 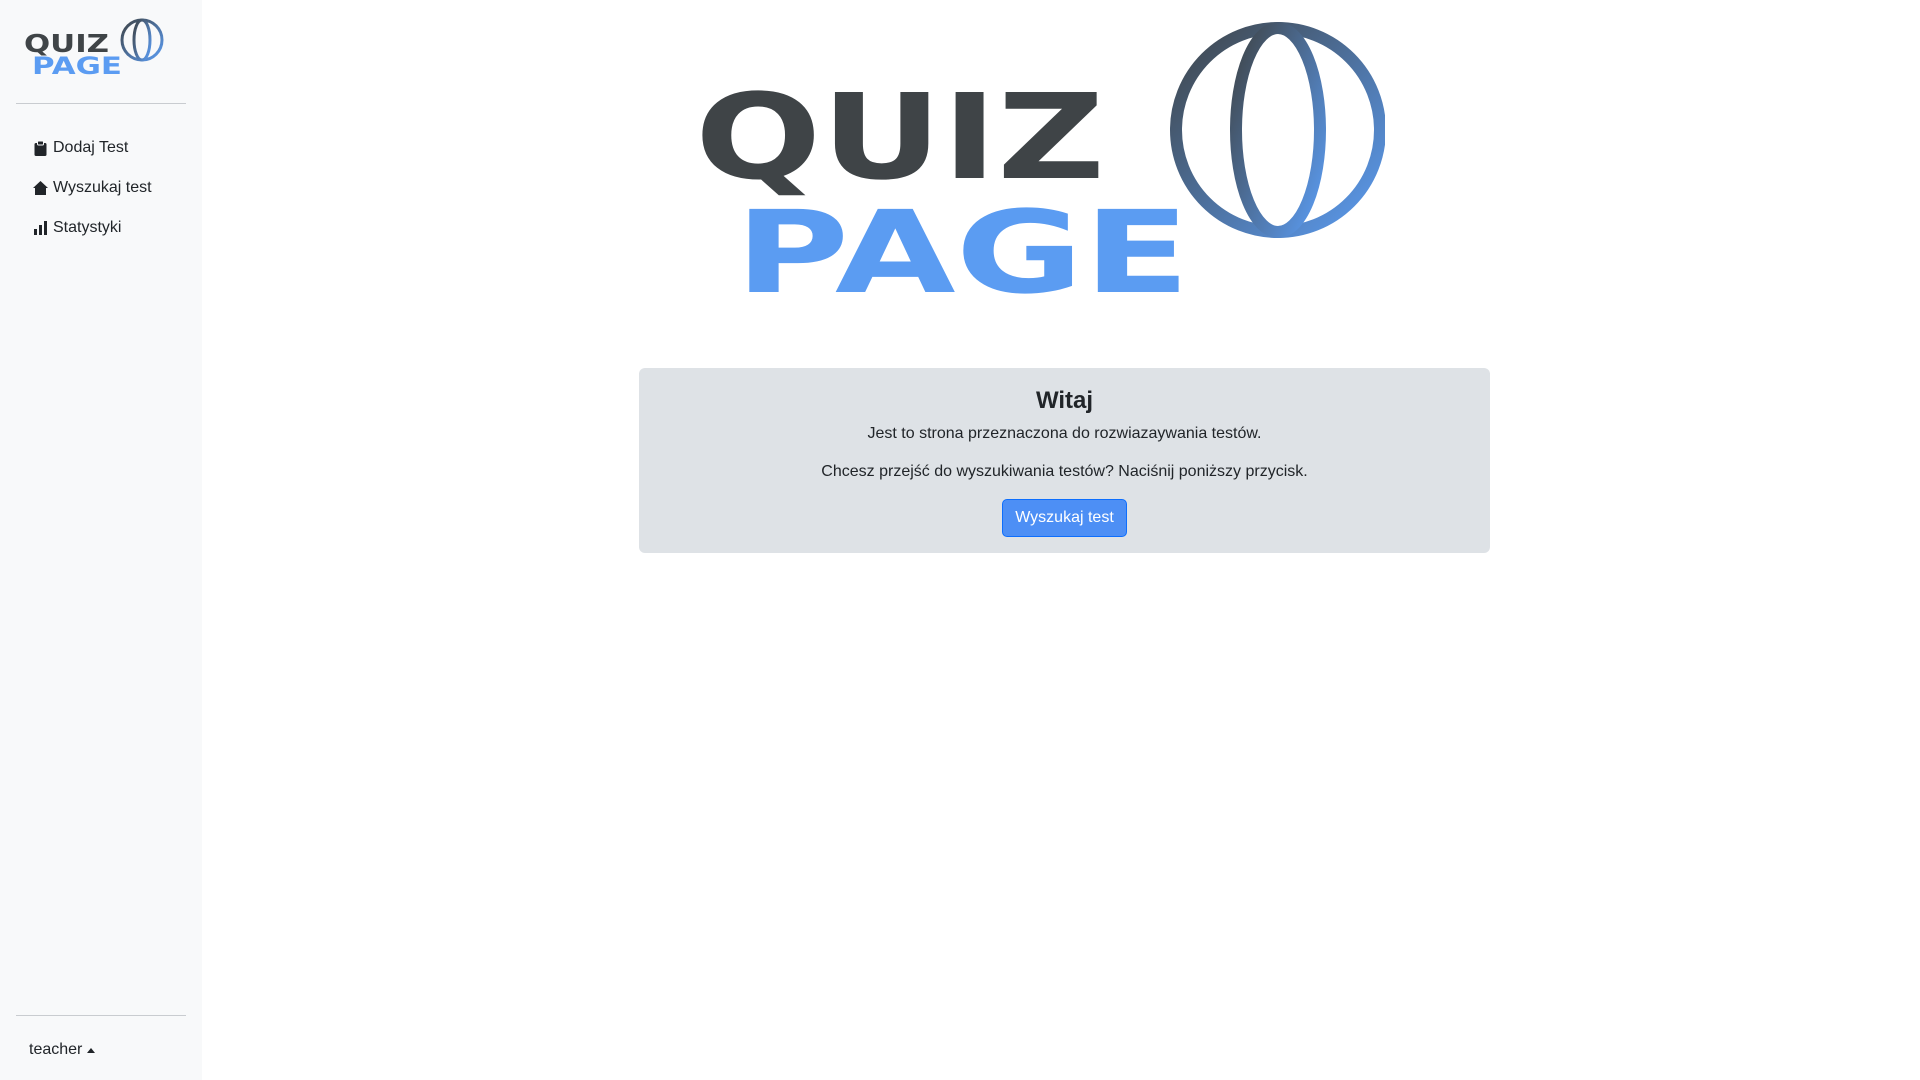 What do you see at coordinates (40, 228) in the screenshot?
I see `bar-chart-icon` at bounding box center [40, 228].